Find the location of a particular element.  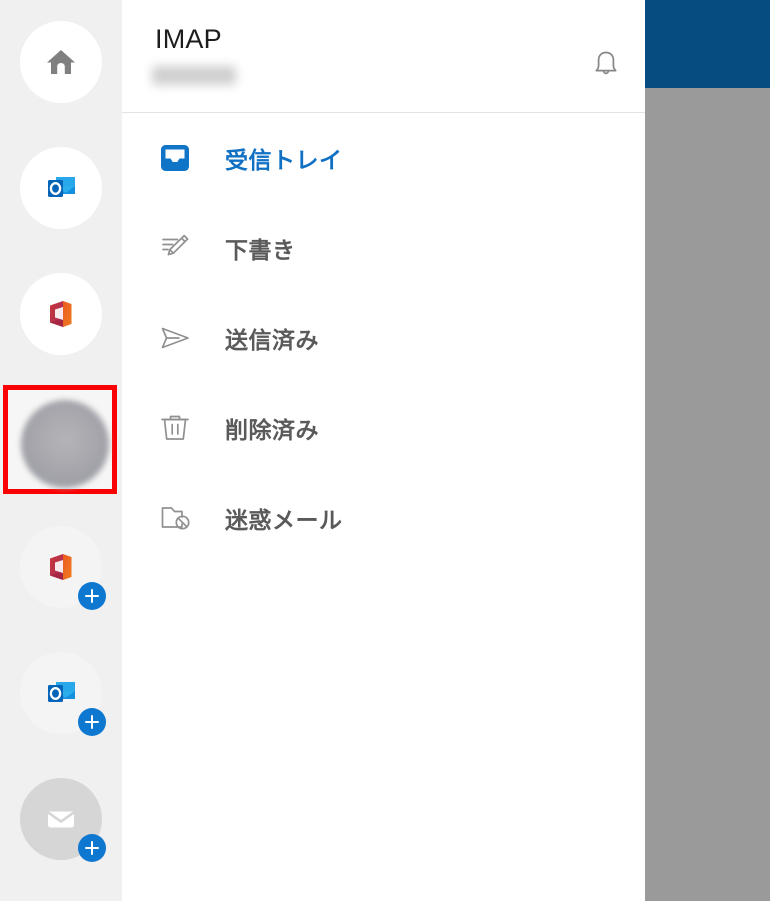

rail-item-home is located at coordinates (61, 62).